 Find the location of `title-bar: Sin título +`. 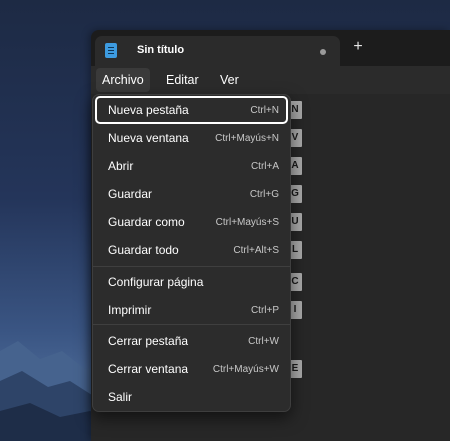

title-bar: Sin título + is located at coordinates (270, 48).